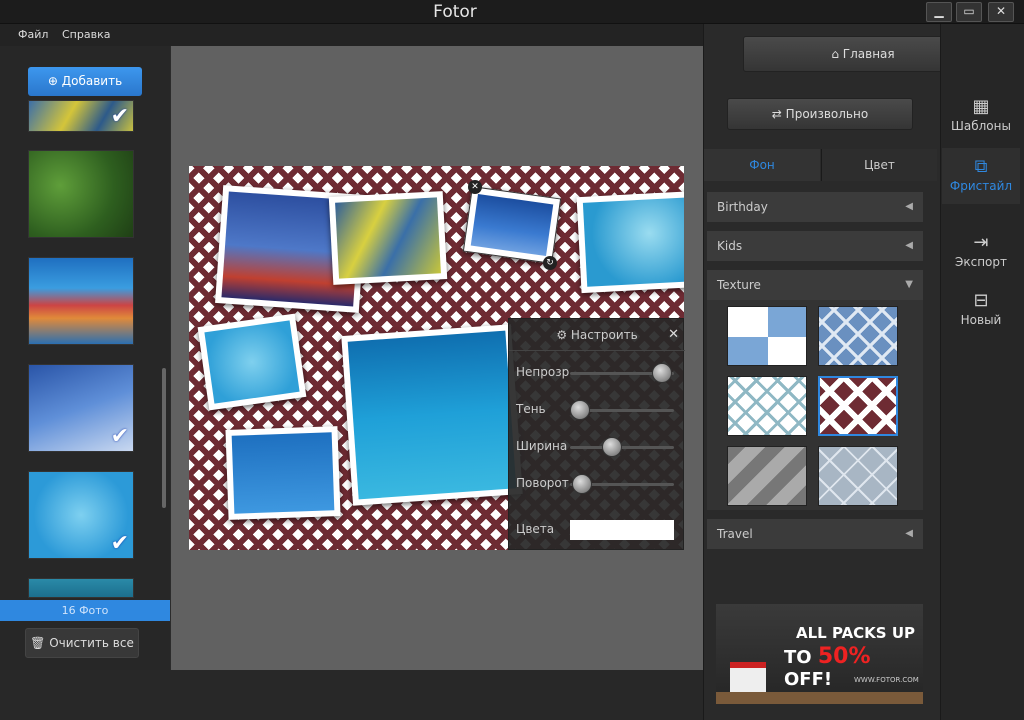  I want to click on rail-templates: ▦ Шаблоны, so click(981, 116).